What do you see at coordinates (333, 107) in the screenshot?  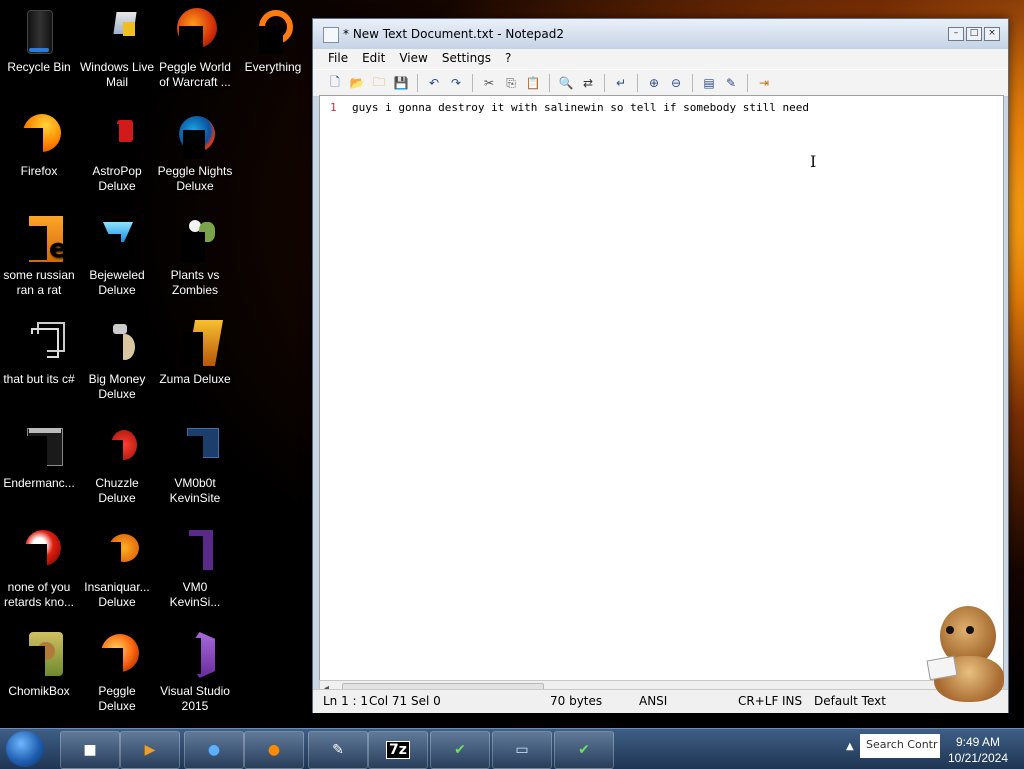 I see `line-number: 1` at bounding box center [333, 107].